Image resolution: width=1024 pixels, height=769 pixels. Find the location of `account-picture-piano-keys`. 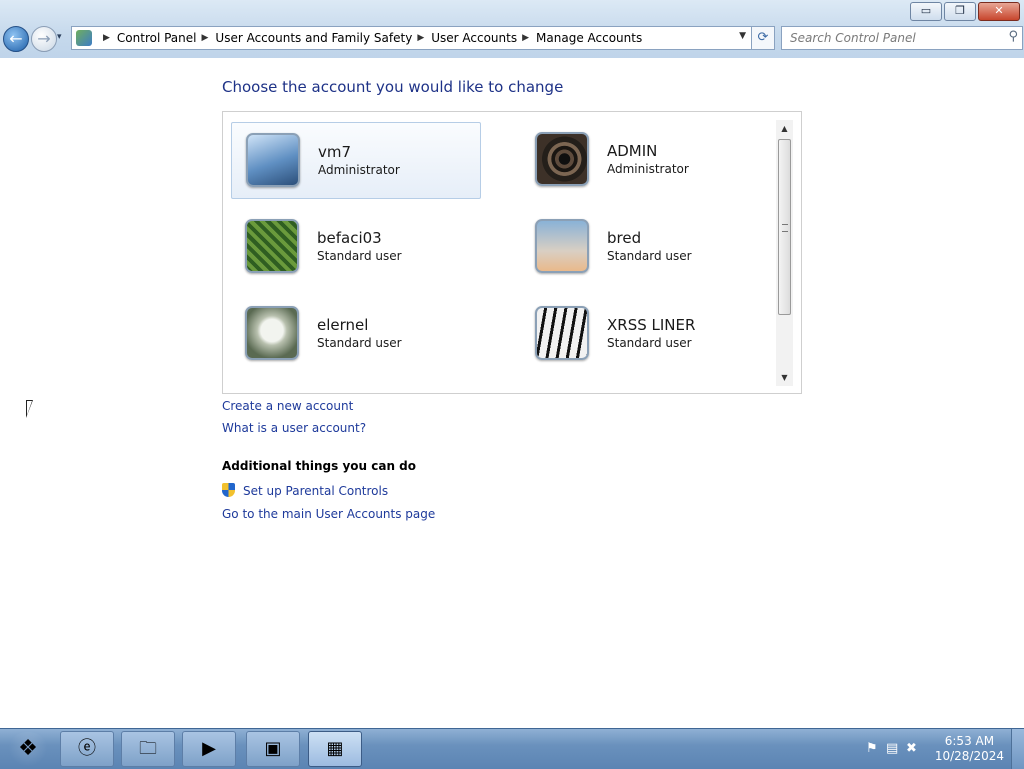

account-picture-piano-keys is located at coordinates (562, 333).